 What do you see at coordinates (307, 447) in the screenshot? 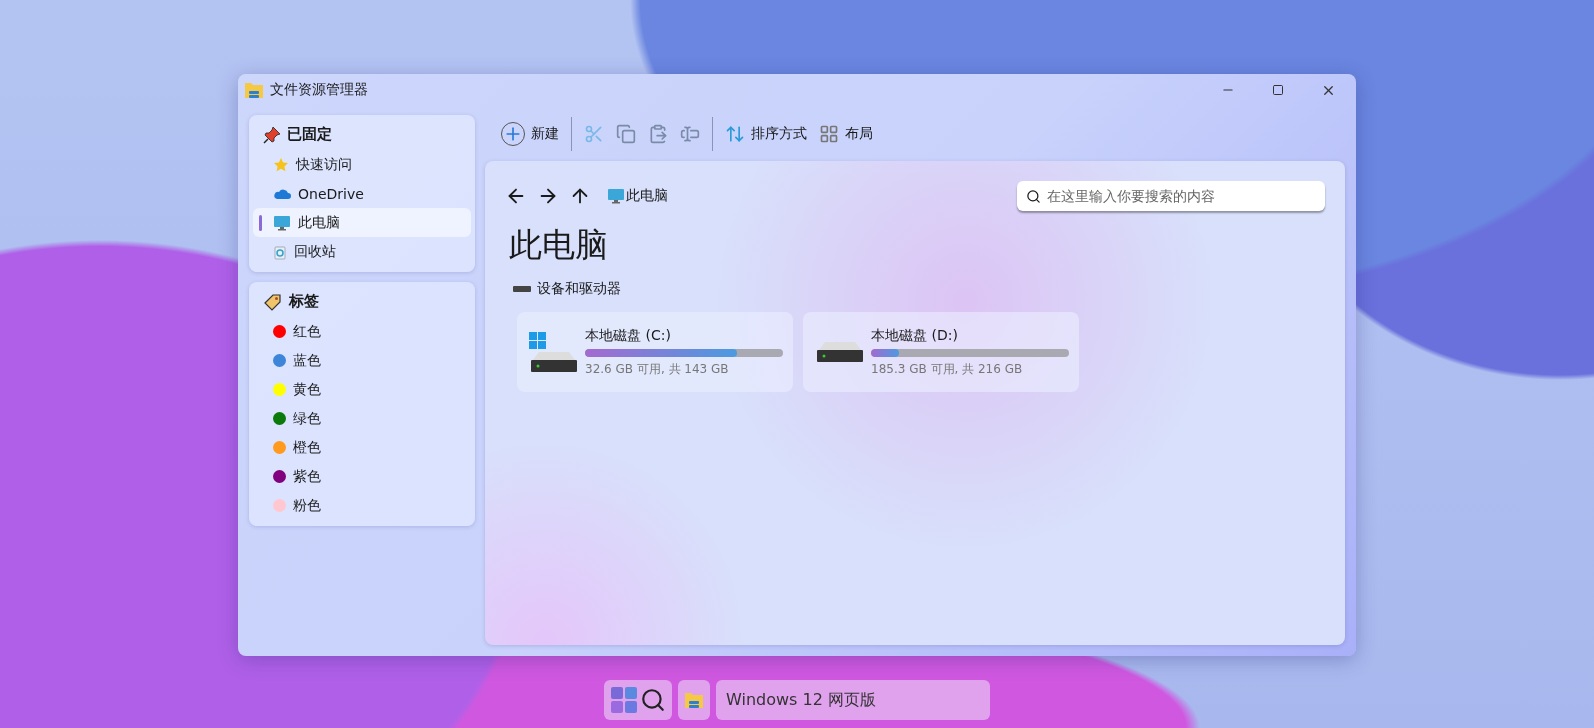
I see `tag-label: 橙色` at bounding box center [307, 447].